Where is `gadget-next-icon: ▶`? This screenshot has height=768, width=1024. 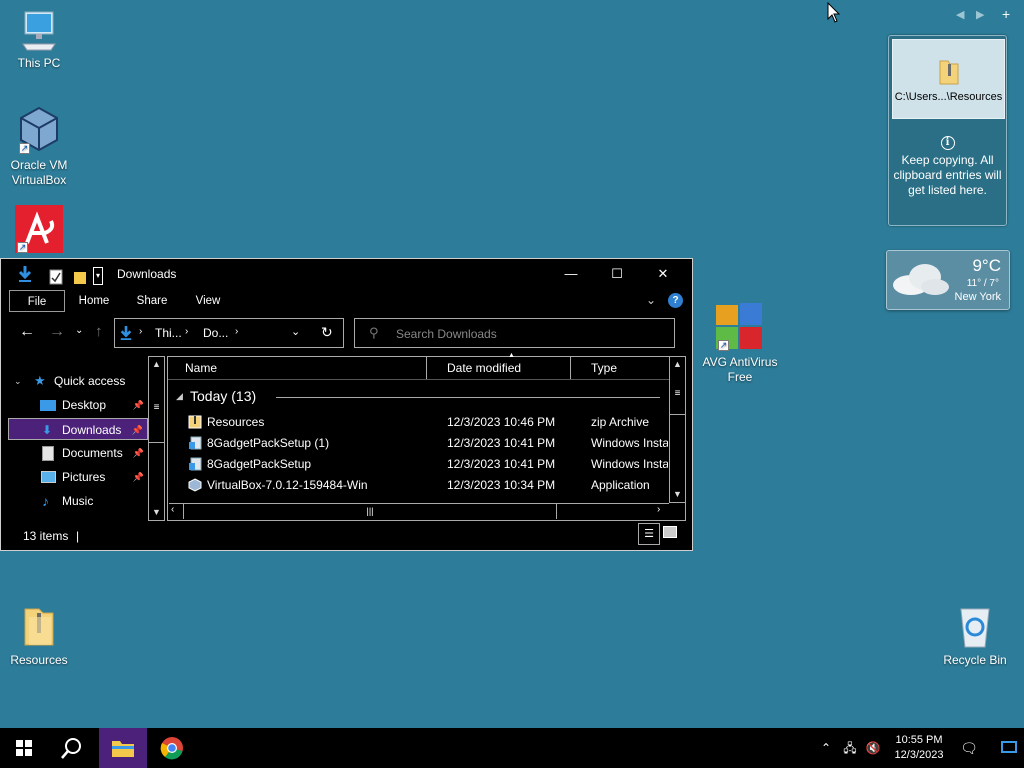 gadget-next-icon: ▶ is located at coordinates (980, 14).